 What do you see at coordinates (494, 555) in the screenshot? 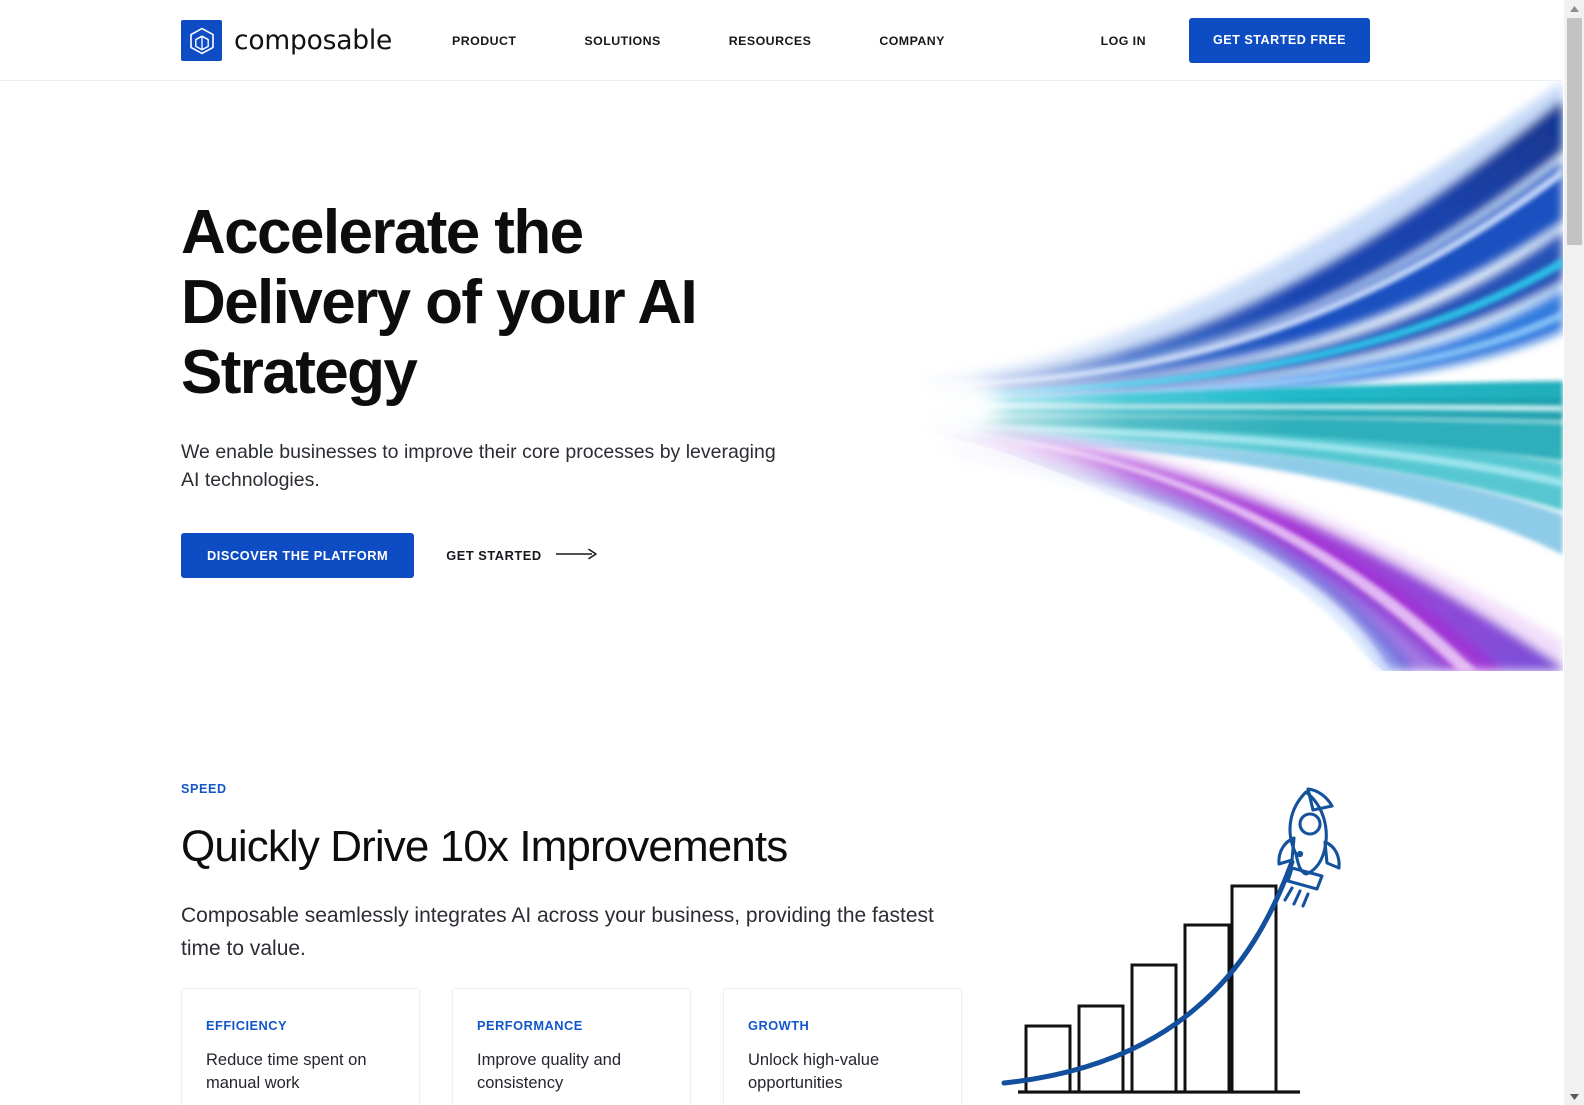
I see `get-started-label: GET STARTED` at bounding box center [494, 555].